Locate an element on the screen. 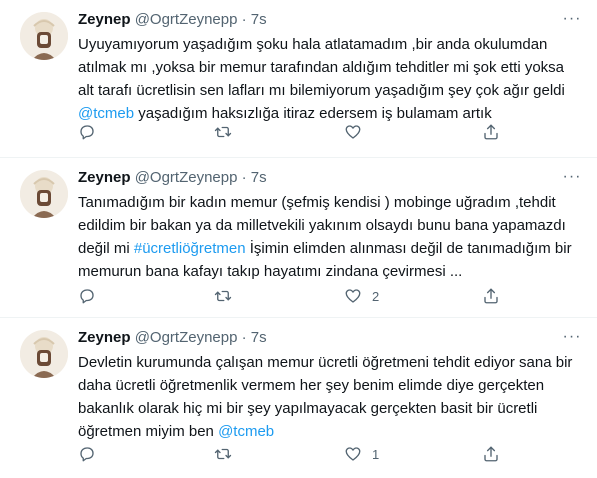  tweet-actions: 2 is located at coordinates (327, 296).